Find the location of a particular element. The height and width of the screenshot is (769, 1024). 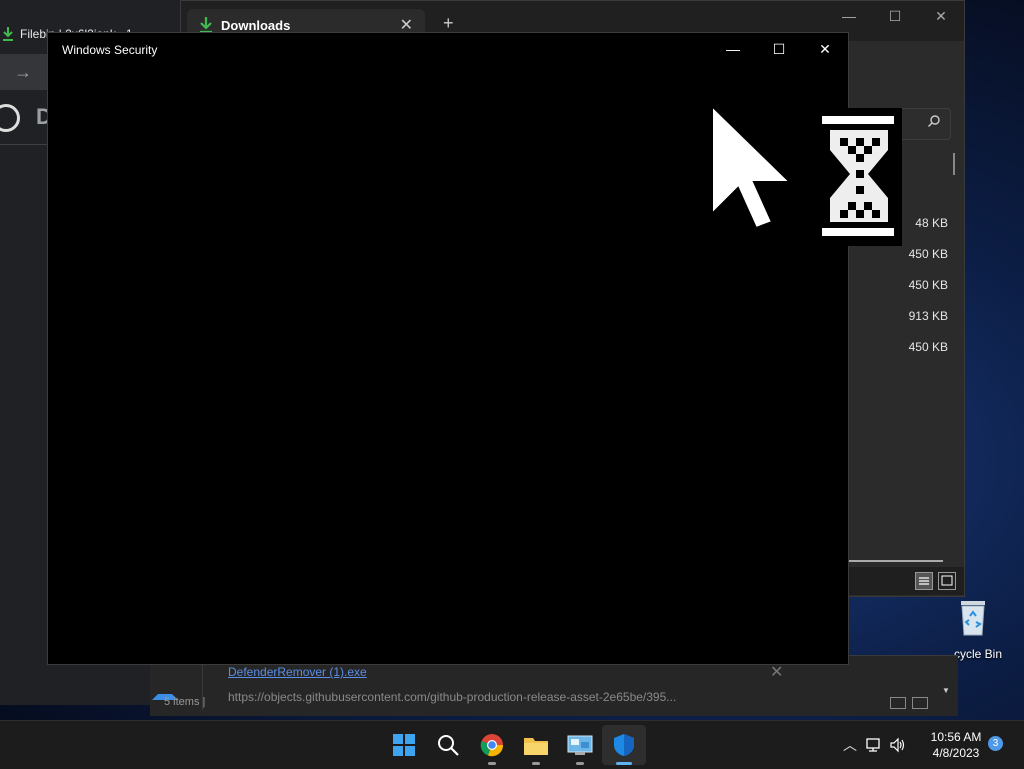

network-icon is located at coordinates (874, 745).